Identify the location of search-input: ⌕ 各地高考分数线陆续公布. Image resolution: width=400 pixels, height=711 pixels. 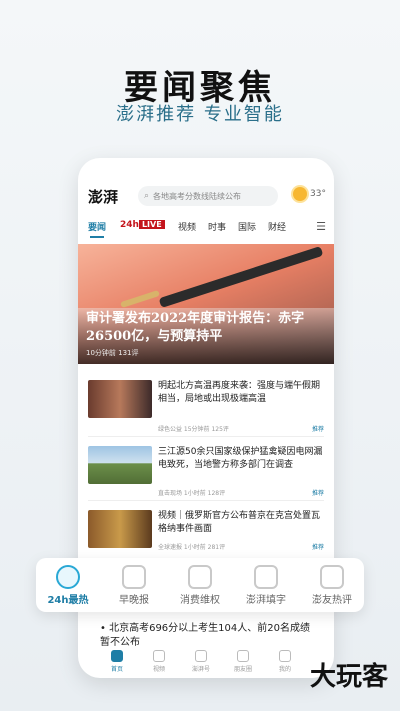
(208, 196).